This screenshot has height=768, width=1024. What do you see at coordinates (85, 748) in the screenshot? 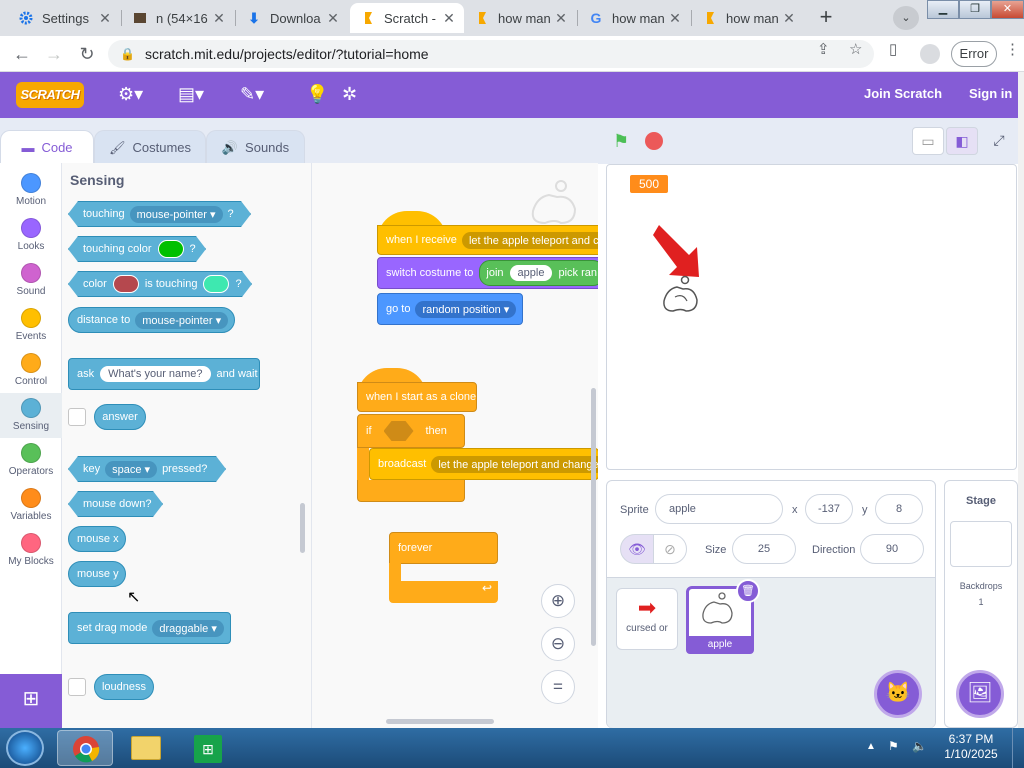
I see `taskbar-chrome` at bounding box center [85, 748].